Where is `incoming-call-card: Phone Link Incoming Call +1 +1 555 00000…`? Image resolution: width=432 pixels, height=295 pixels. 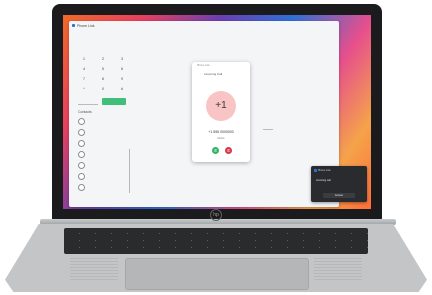 incoming-call-card: Phone Link Incoming Call +1 +1 555 00000… is located at coordinates (221, 112).